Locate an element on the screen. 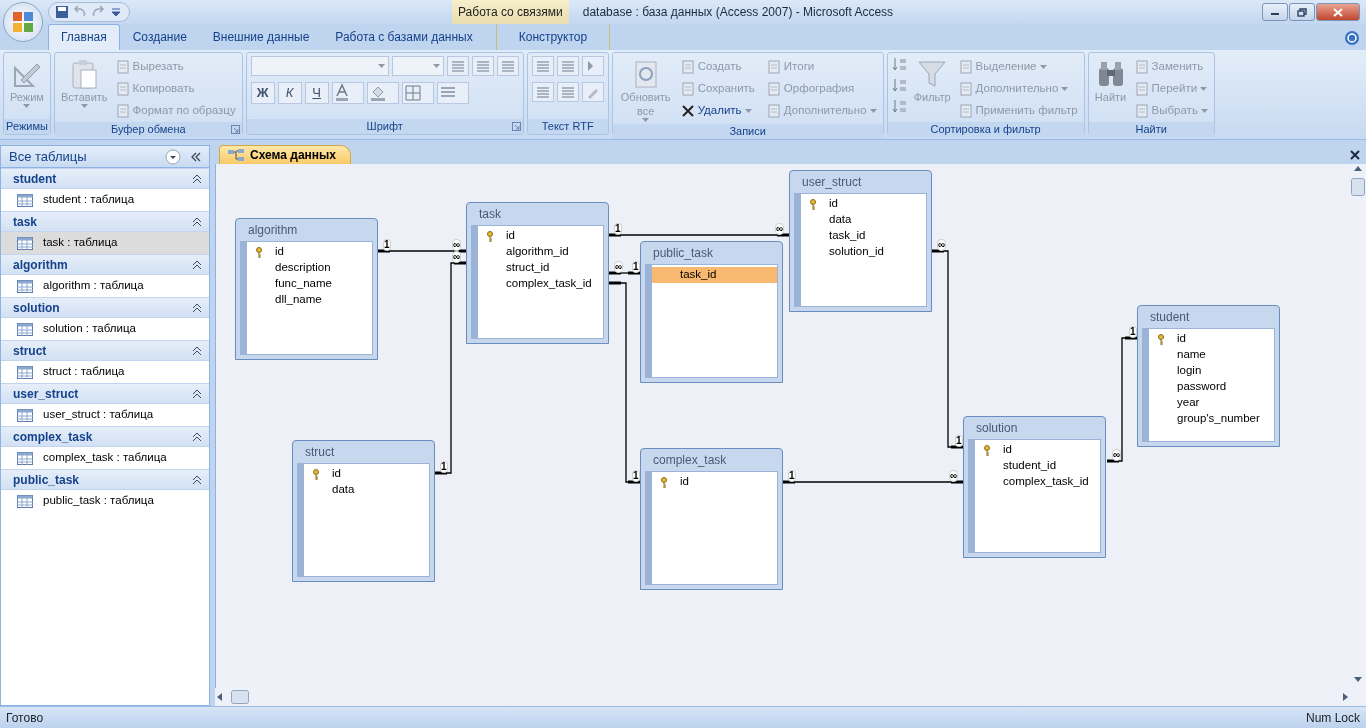 The width and height of the screenshot is (1366, 728). field-row: solution_id is located at coordinates (863, 252).